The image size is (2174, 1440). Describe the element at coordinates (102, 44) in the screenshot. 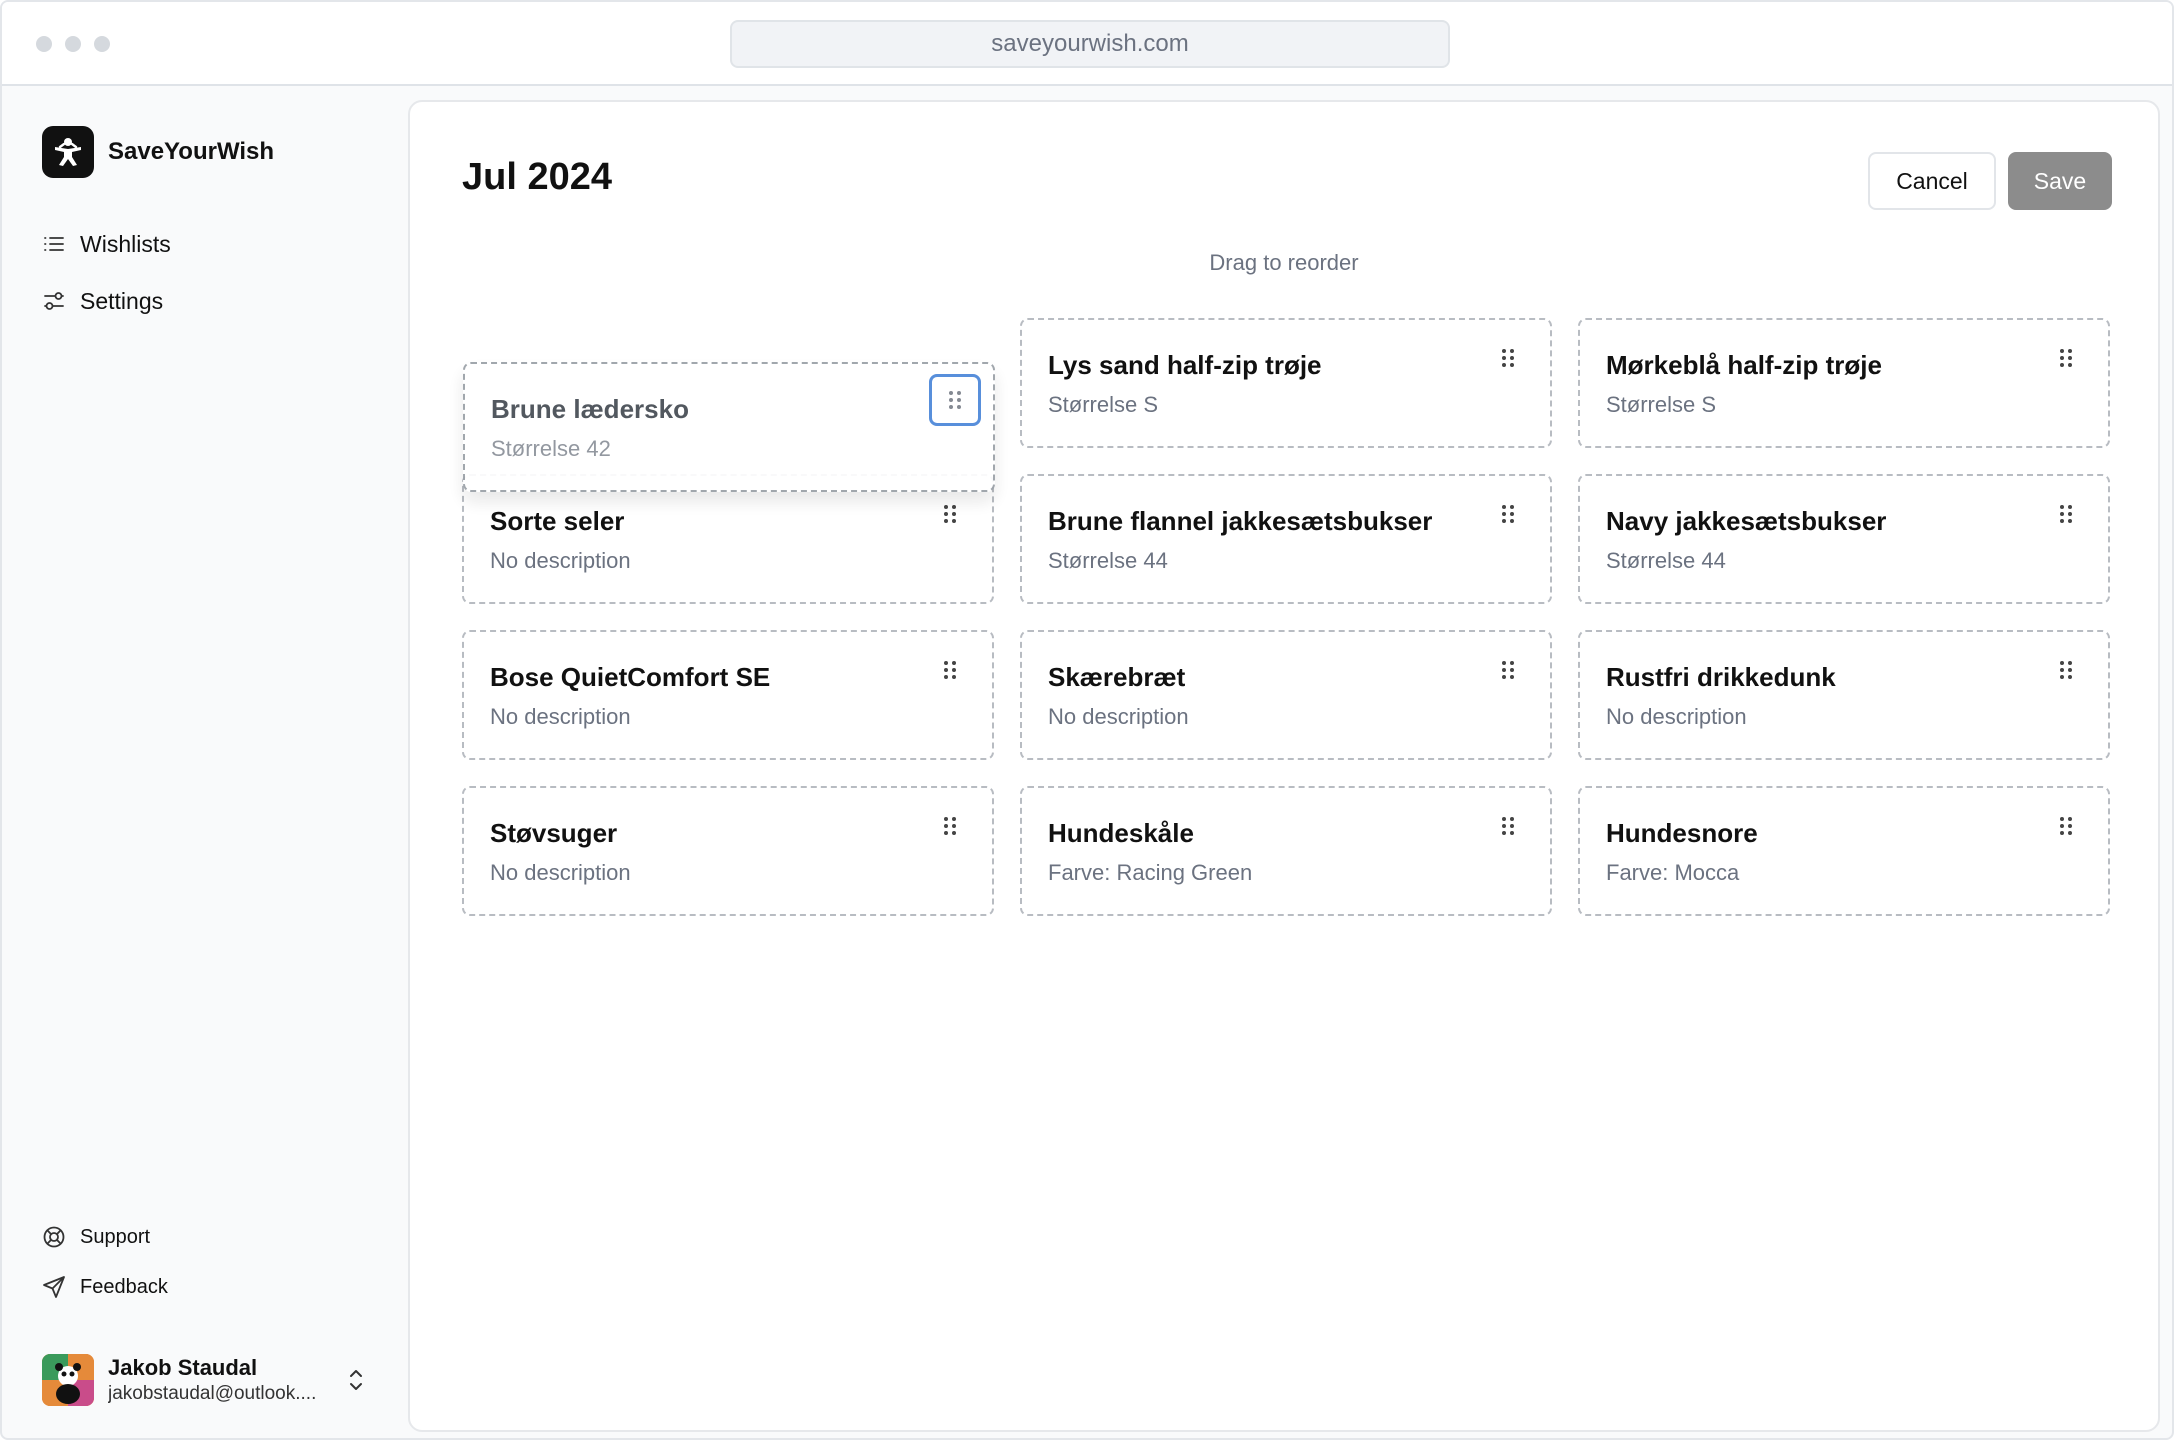

I see `maximize-window-dot` at that location.